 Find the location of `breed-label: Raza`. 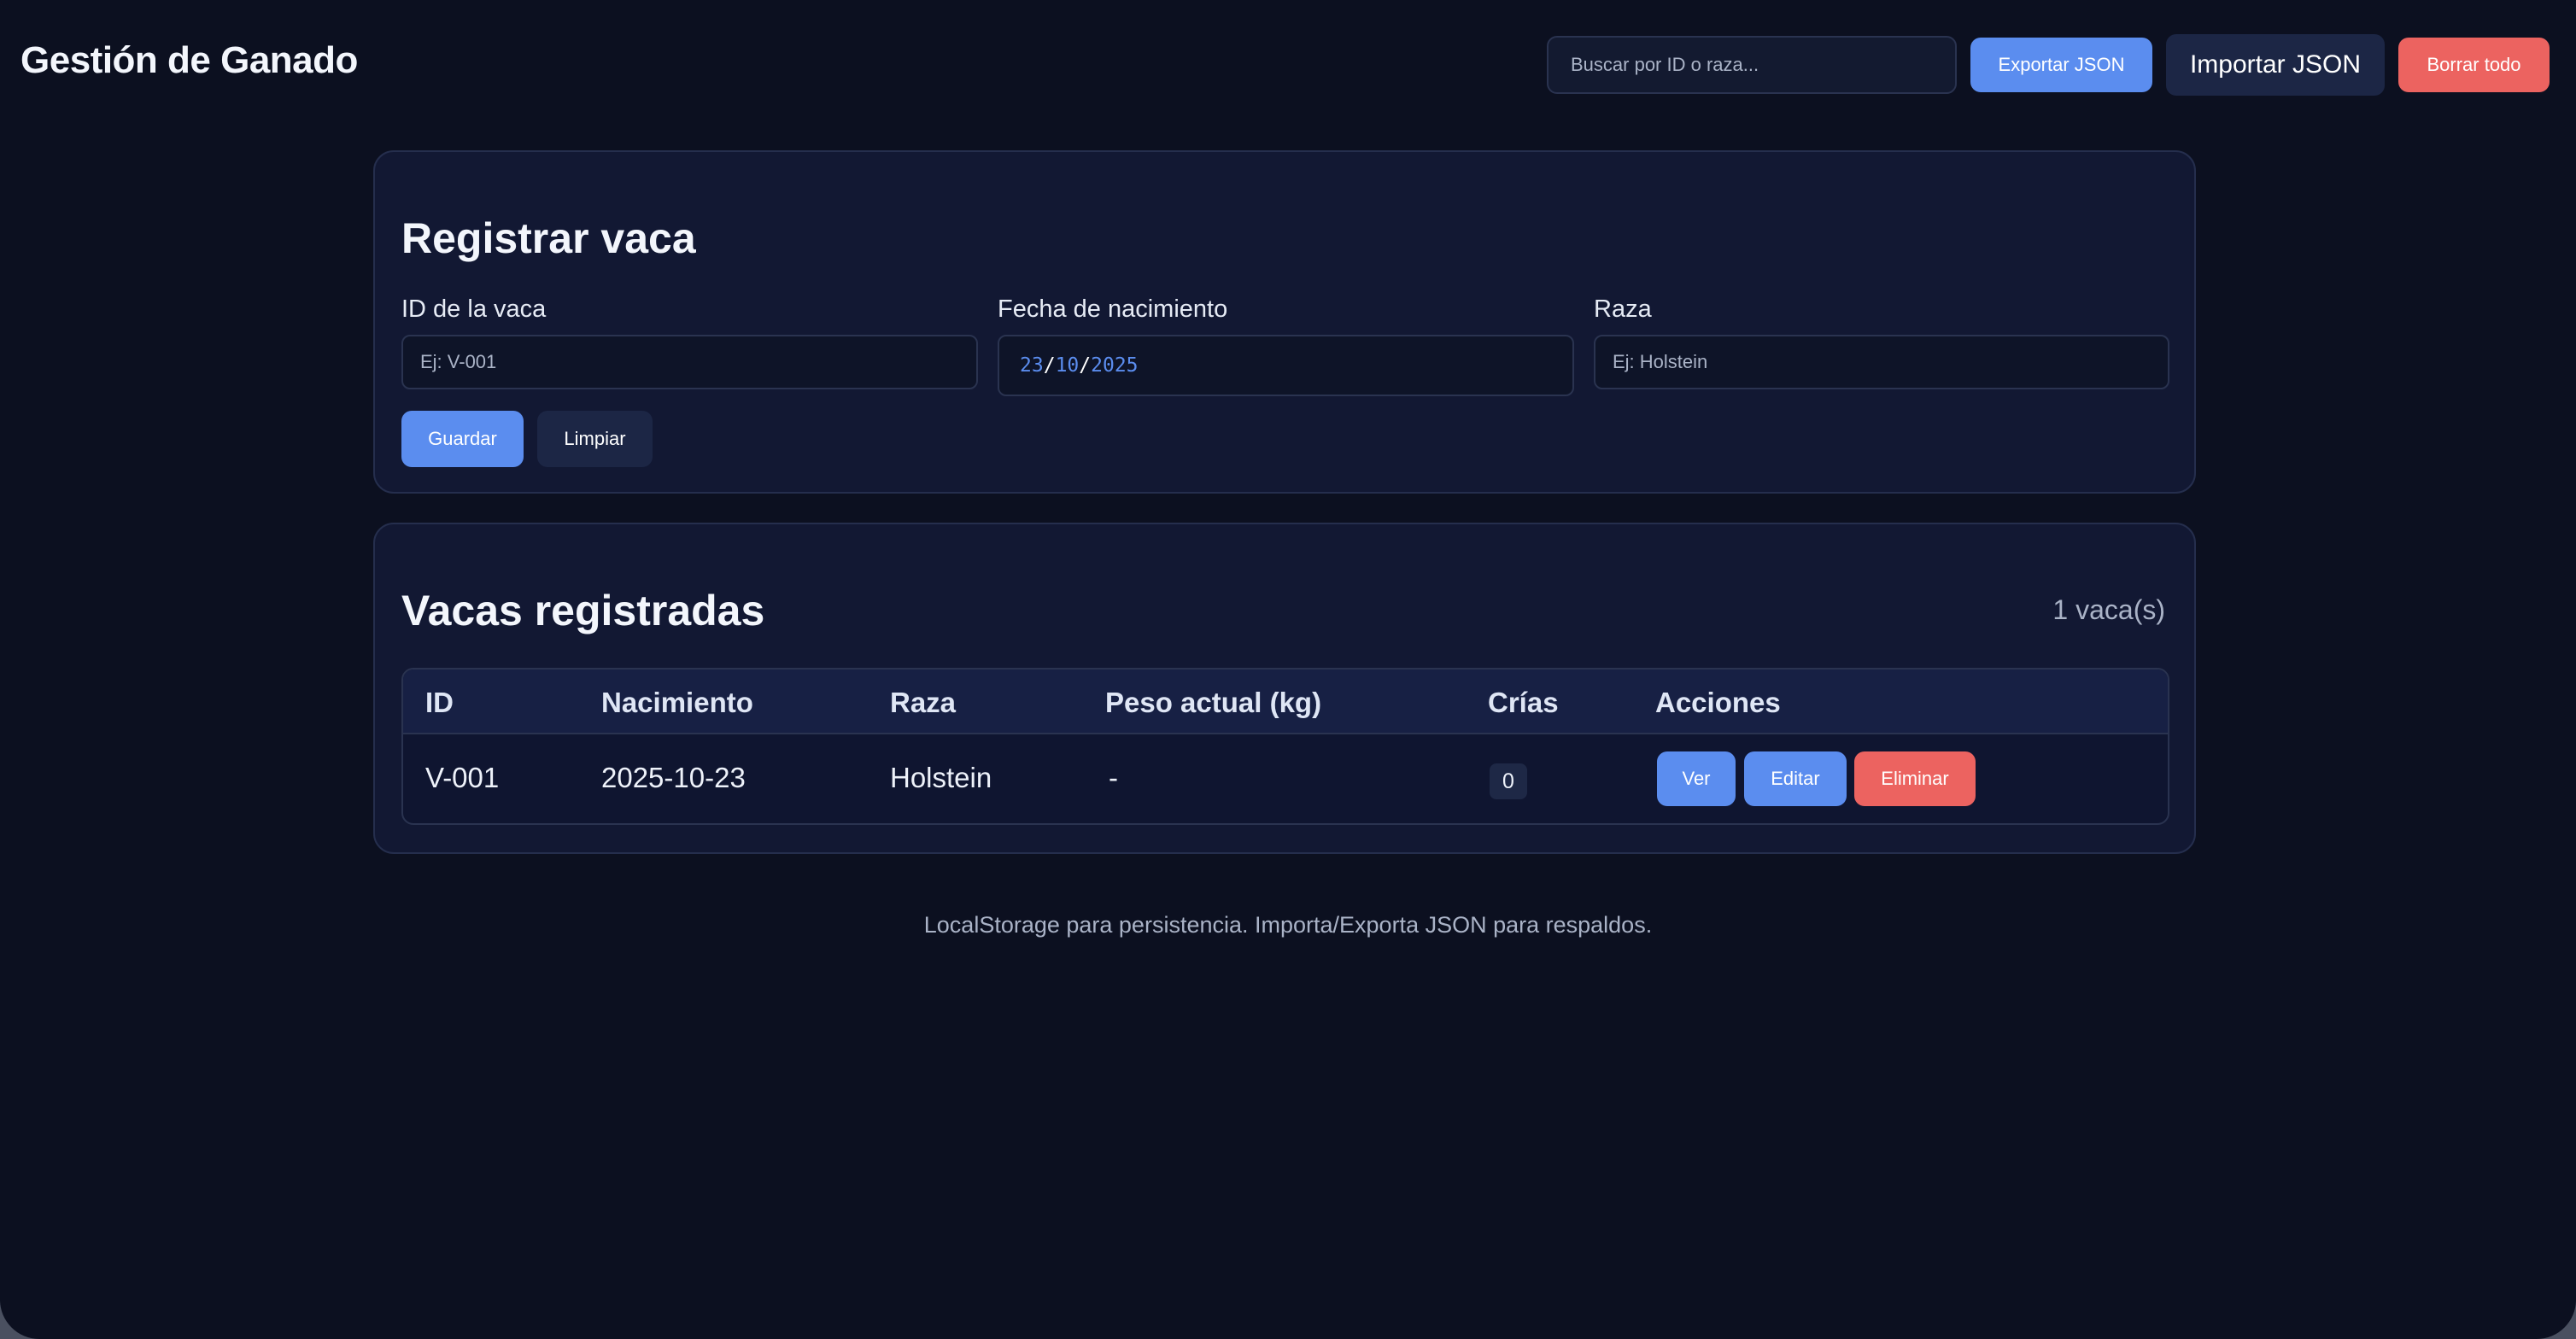

breed-label: Raza is located at coordinates (1623, 309).